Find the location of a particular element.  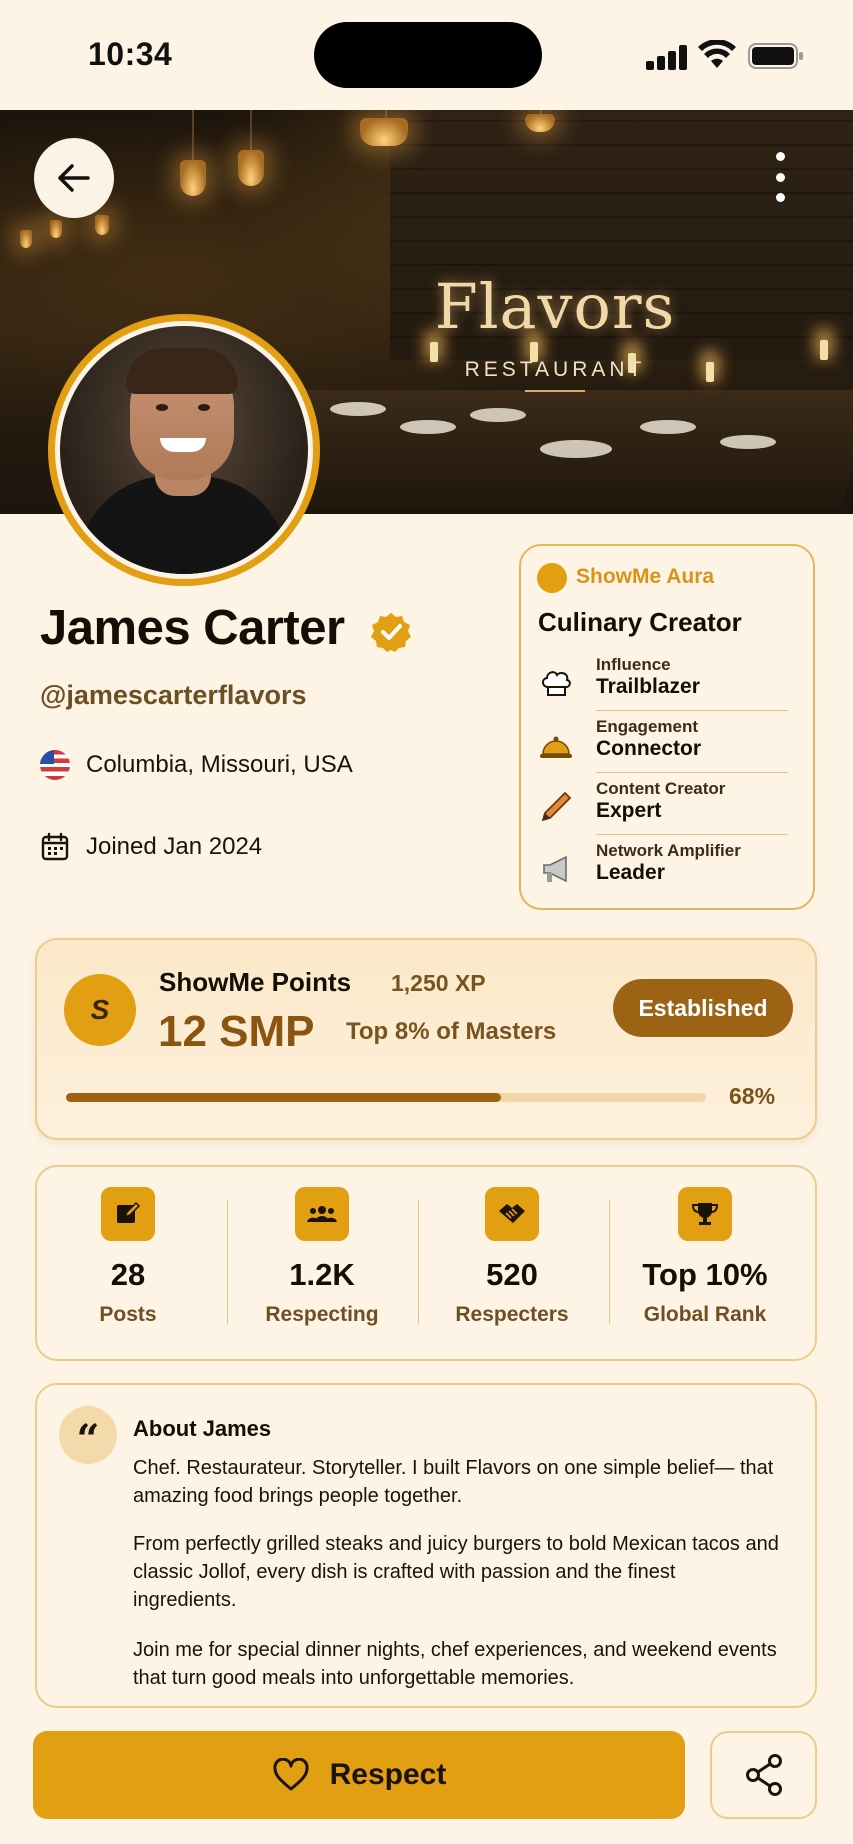

stat-label: Posts is located at coordinates (128, 1314).